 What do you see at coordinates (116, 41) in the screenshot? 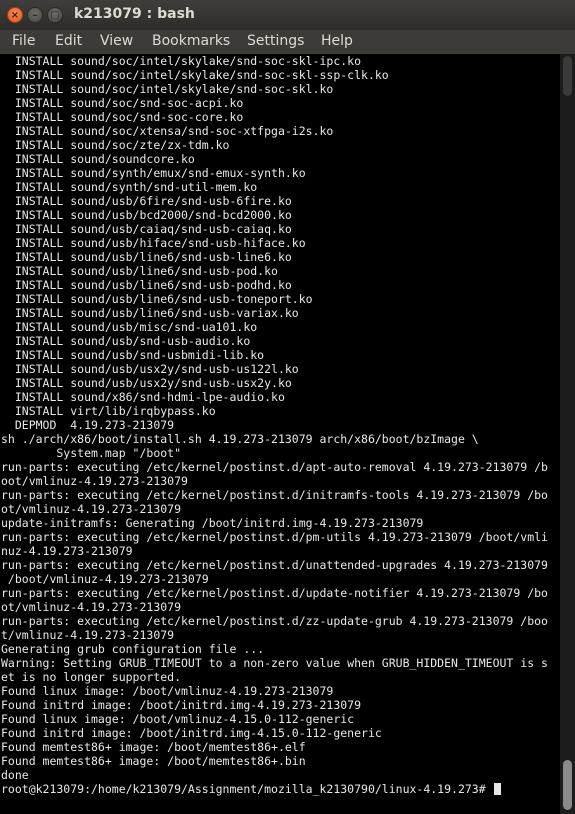
I see `menu-view: View` at bounding box center [116, 41].